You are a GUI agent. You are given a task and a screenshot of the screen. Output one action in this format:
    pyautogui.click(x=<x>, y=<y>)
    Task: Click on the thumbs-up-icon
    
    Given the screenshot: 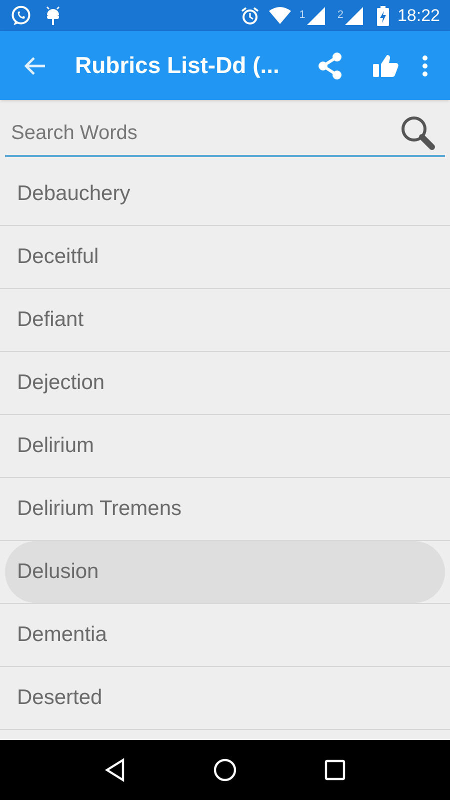 What is the action you would take?
    pyautogui.click(x=386, y=66)
    